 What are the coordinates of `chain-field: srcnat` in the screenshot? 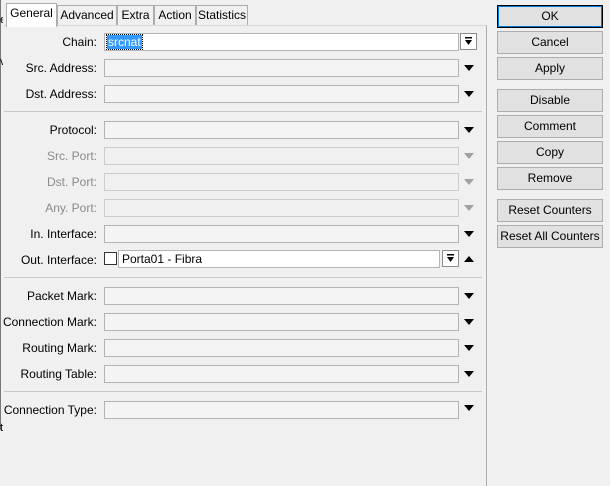 It's located at (281, 42).